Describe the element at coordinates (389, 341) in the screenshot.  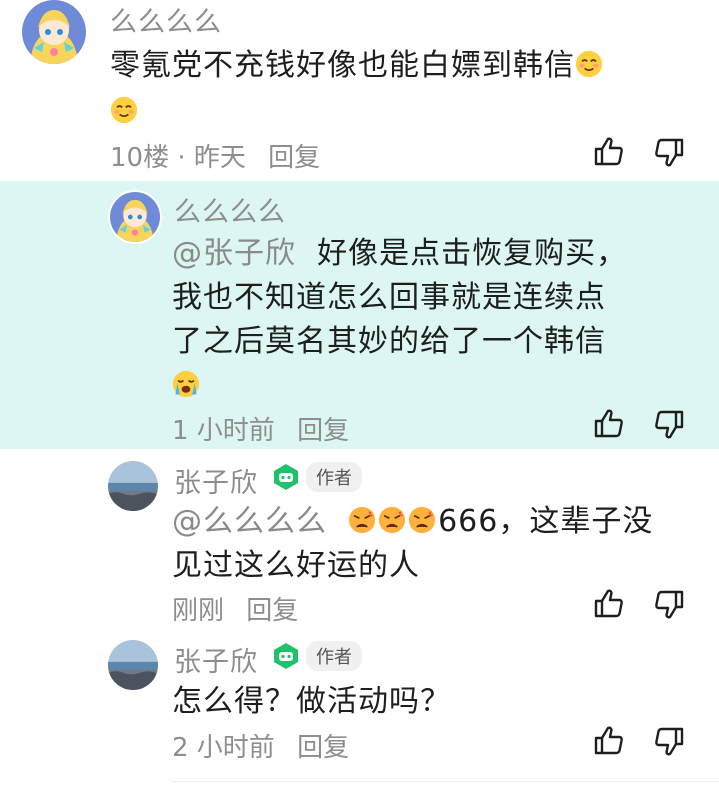
I see `reply-text-line: 了之后莫名其妙的给了一个韩信` at that location.